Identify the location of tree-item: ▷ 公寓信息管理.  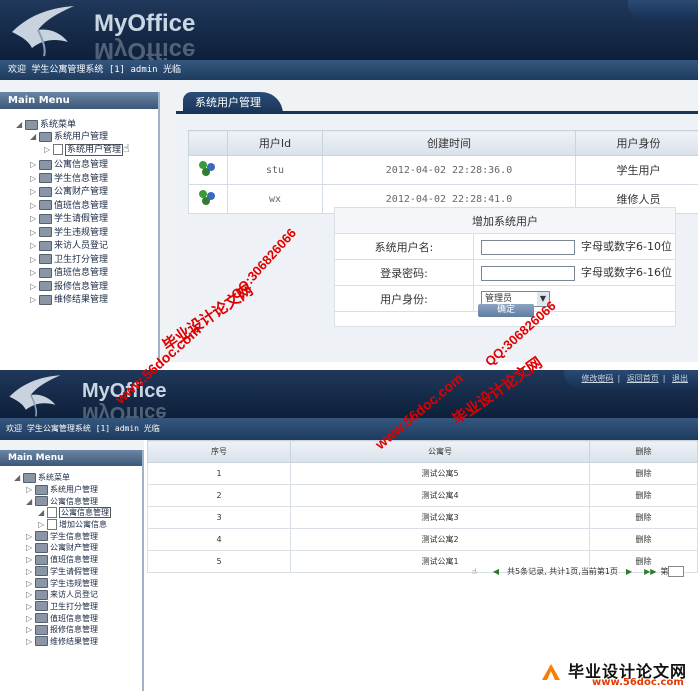
(79, 164).